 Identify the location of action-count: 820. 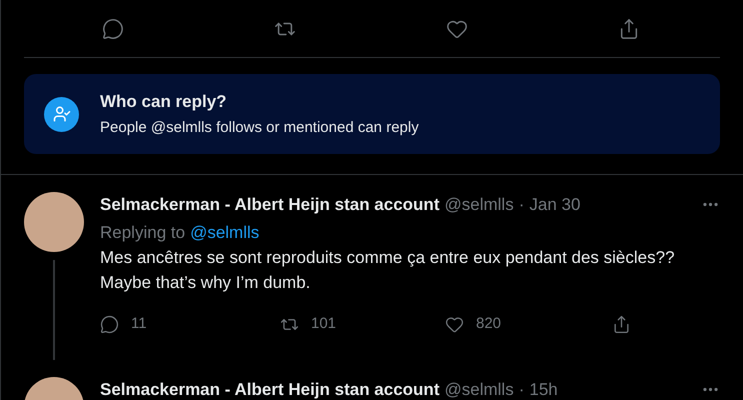
(489, 324).